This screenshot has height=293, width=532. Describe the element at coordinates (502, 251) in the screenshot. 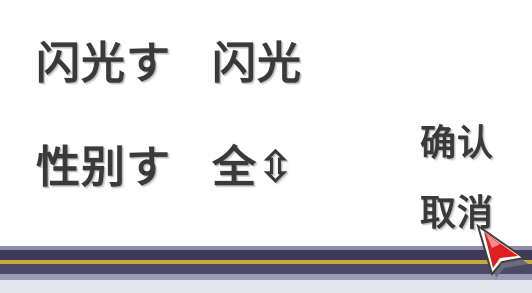

I see `red-arrow-cursor-icon` at that location.